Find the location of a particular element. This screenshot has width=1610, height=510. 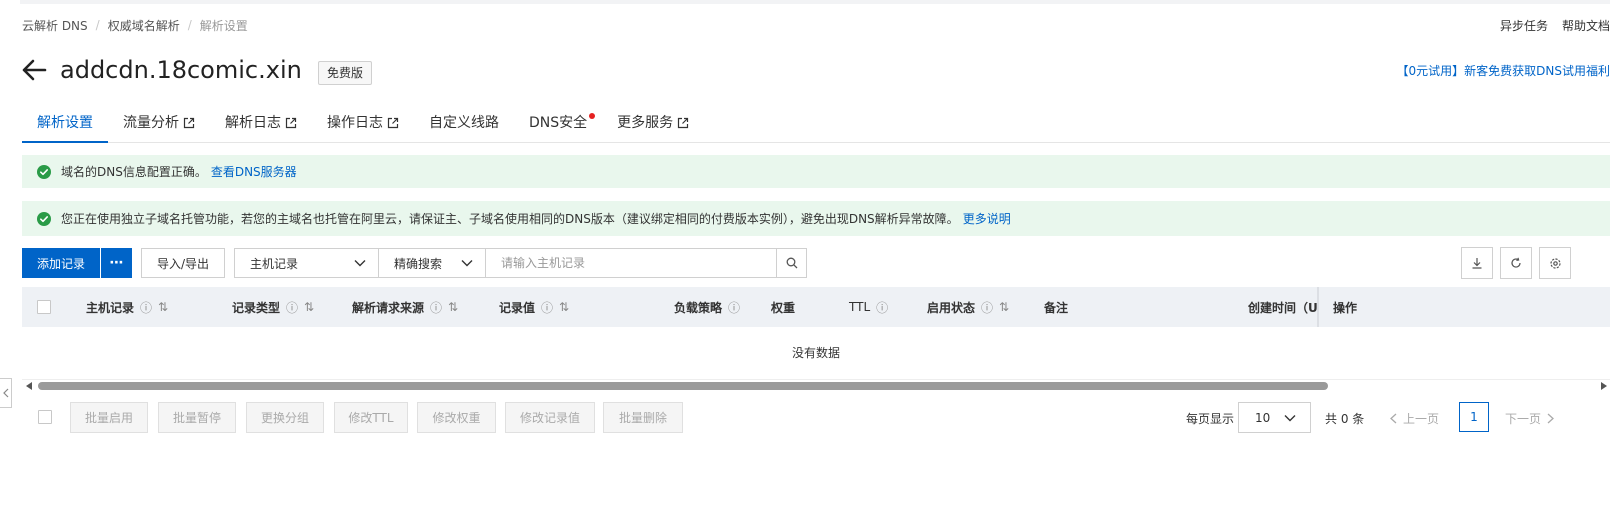

async-tasks-link: 异步任务 is located at coordinates (1524, 25).